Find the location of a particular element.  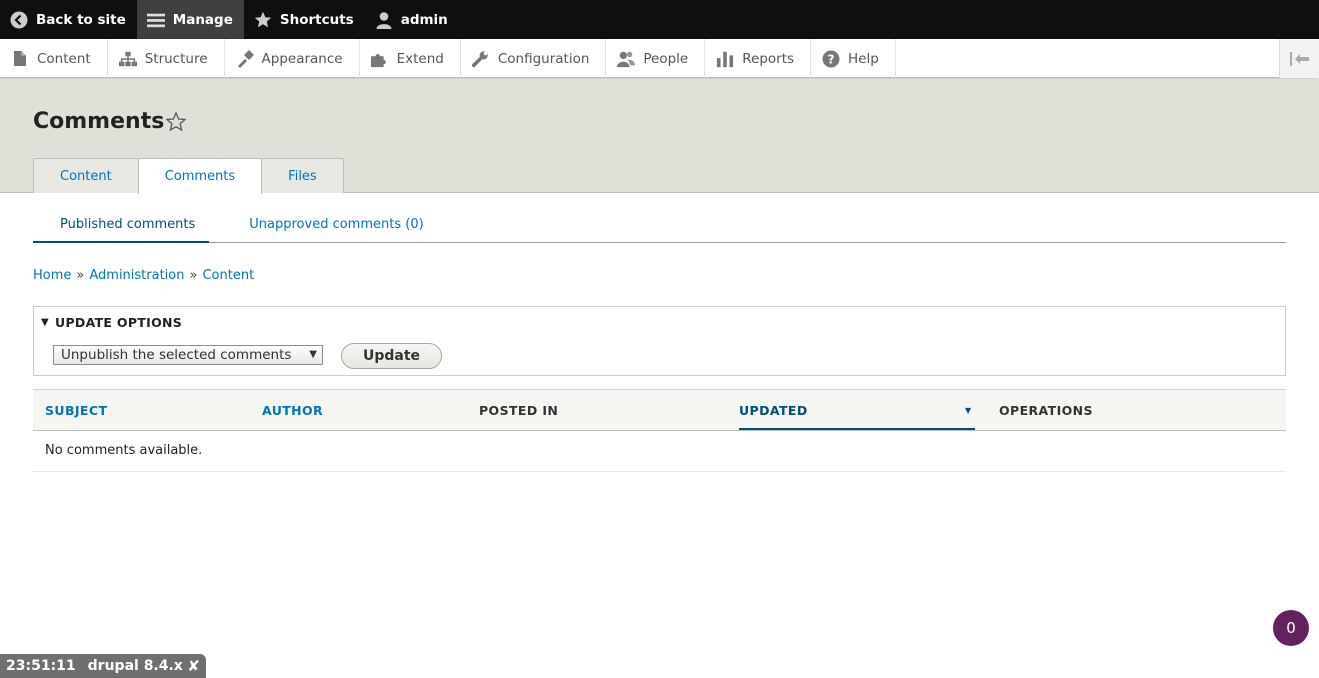

active-sort-indicator is located at coordinates (857, 429).